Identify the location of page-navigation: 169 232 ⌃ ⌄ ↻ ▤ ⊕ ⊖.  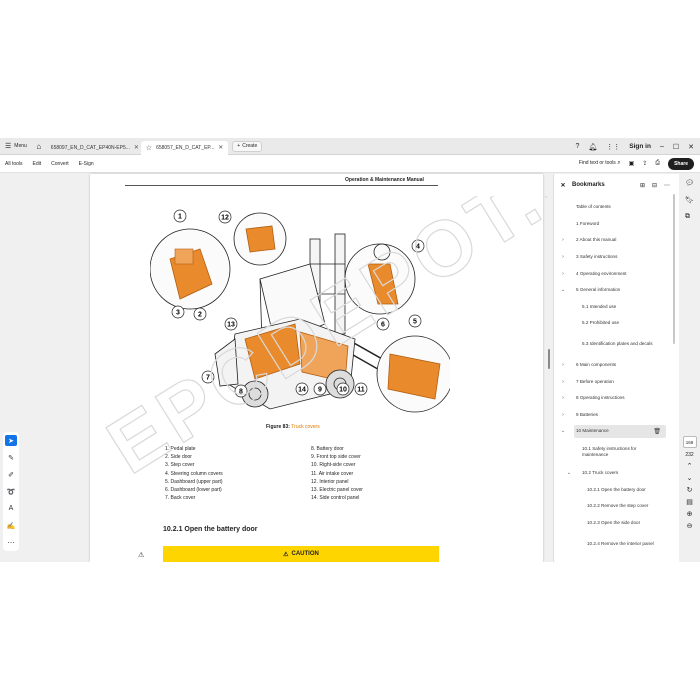
(689, 483).